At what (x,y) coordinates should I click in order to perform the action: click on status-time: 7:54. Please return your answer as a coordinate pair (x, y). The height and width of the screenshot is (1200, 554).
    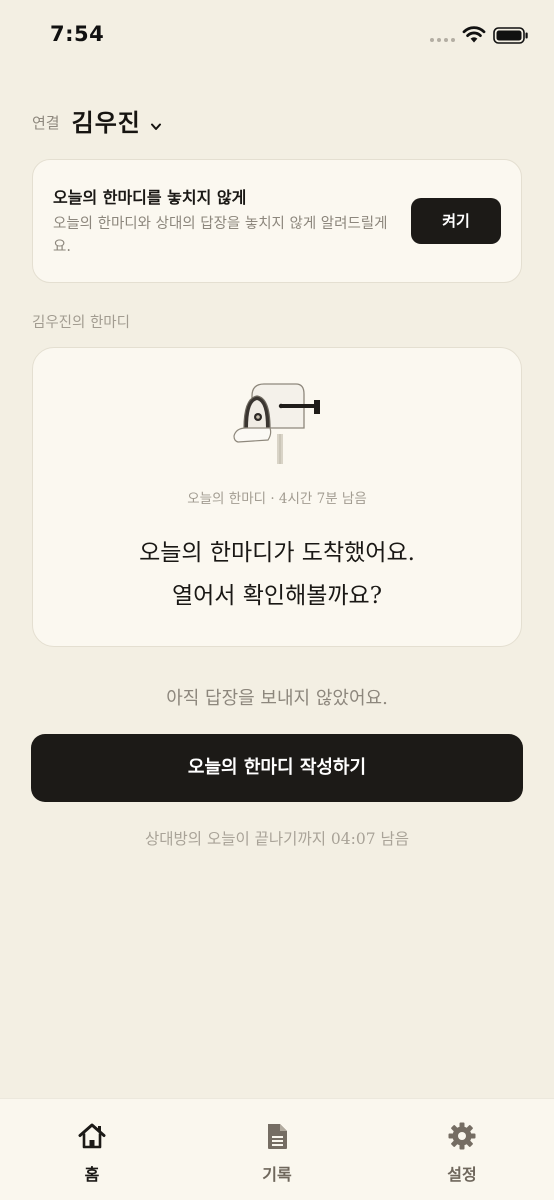
    Looking at the image, I should click on (77, 34).